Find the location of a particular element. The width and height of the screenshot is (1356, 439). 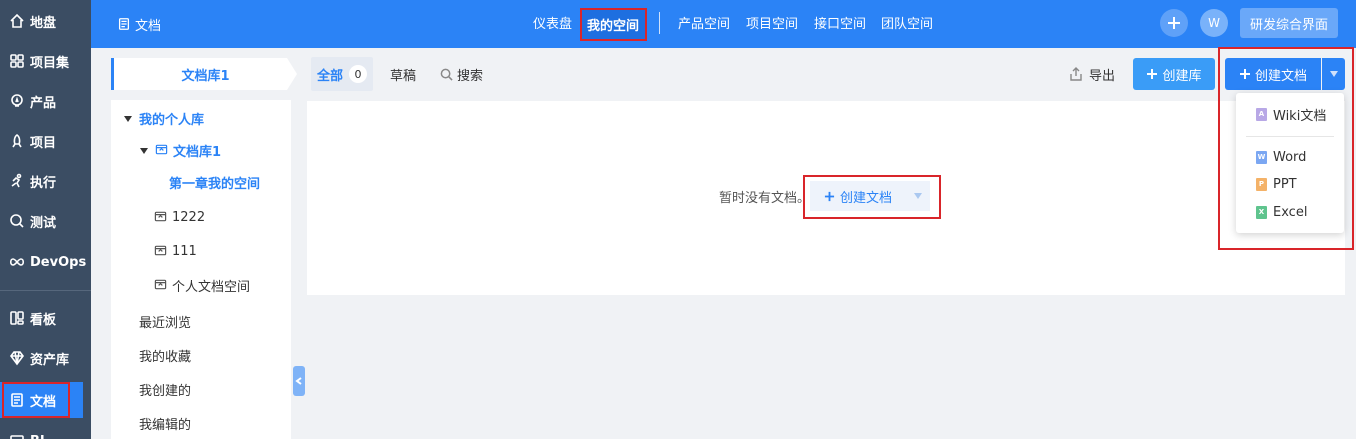

tree-item-label: 文档库1 is located at coordinates (197, 152).